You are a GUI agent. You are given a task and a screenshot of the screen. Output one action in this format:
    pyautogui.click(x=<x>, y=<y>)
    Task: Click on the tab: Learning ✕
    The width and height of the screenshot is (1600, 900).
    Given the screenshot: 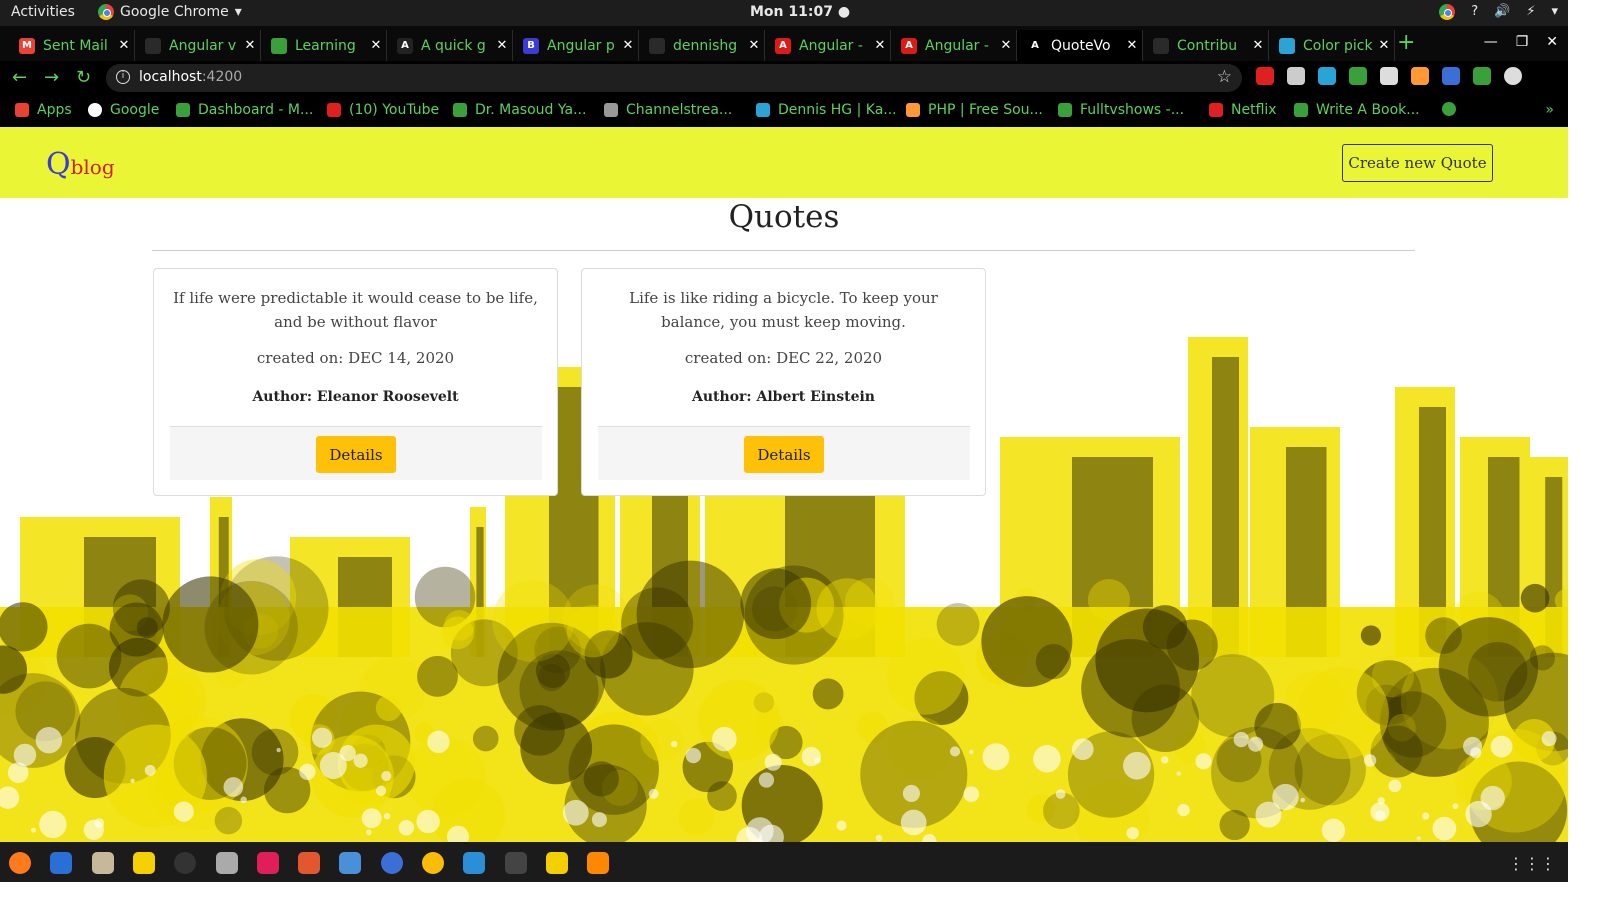 What is the action you would take?
    pyautogui.click(x=324, y=45)
    